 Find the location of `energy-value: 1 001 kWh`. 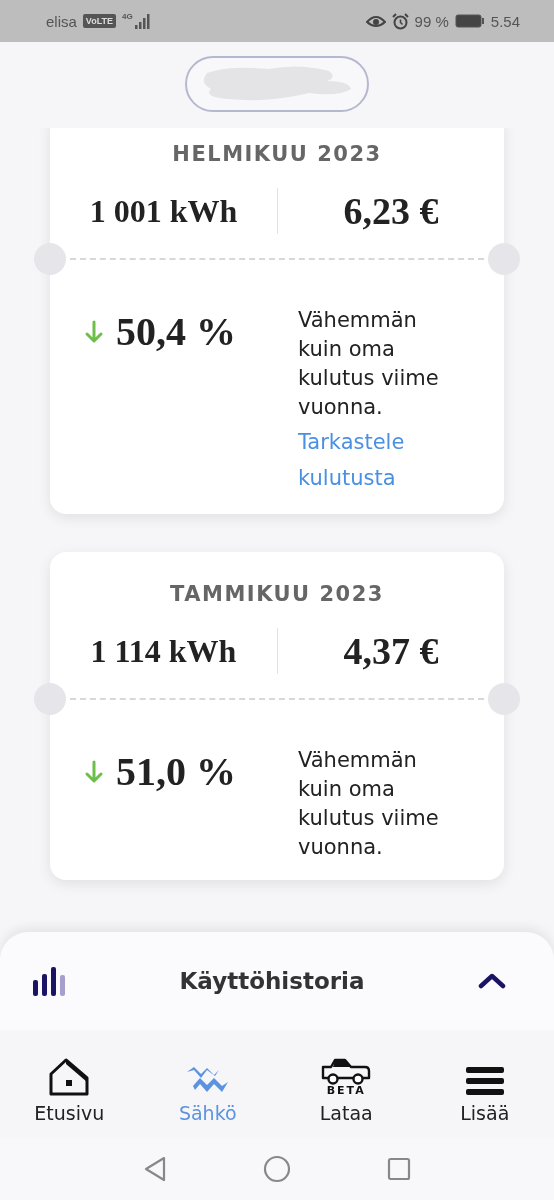

energy-value: 1 001 kWh is located at coordinates (163, 211).